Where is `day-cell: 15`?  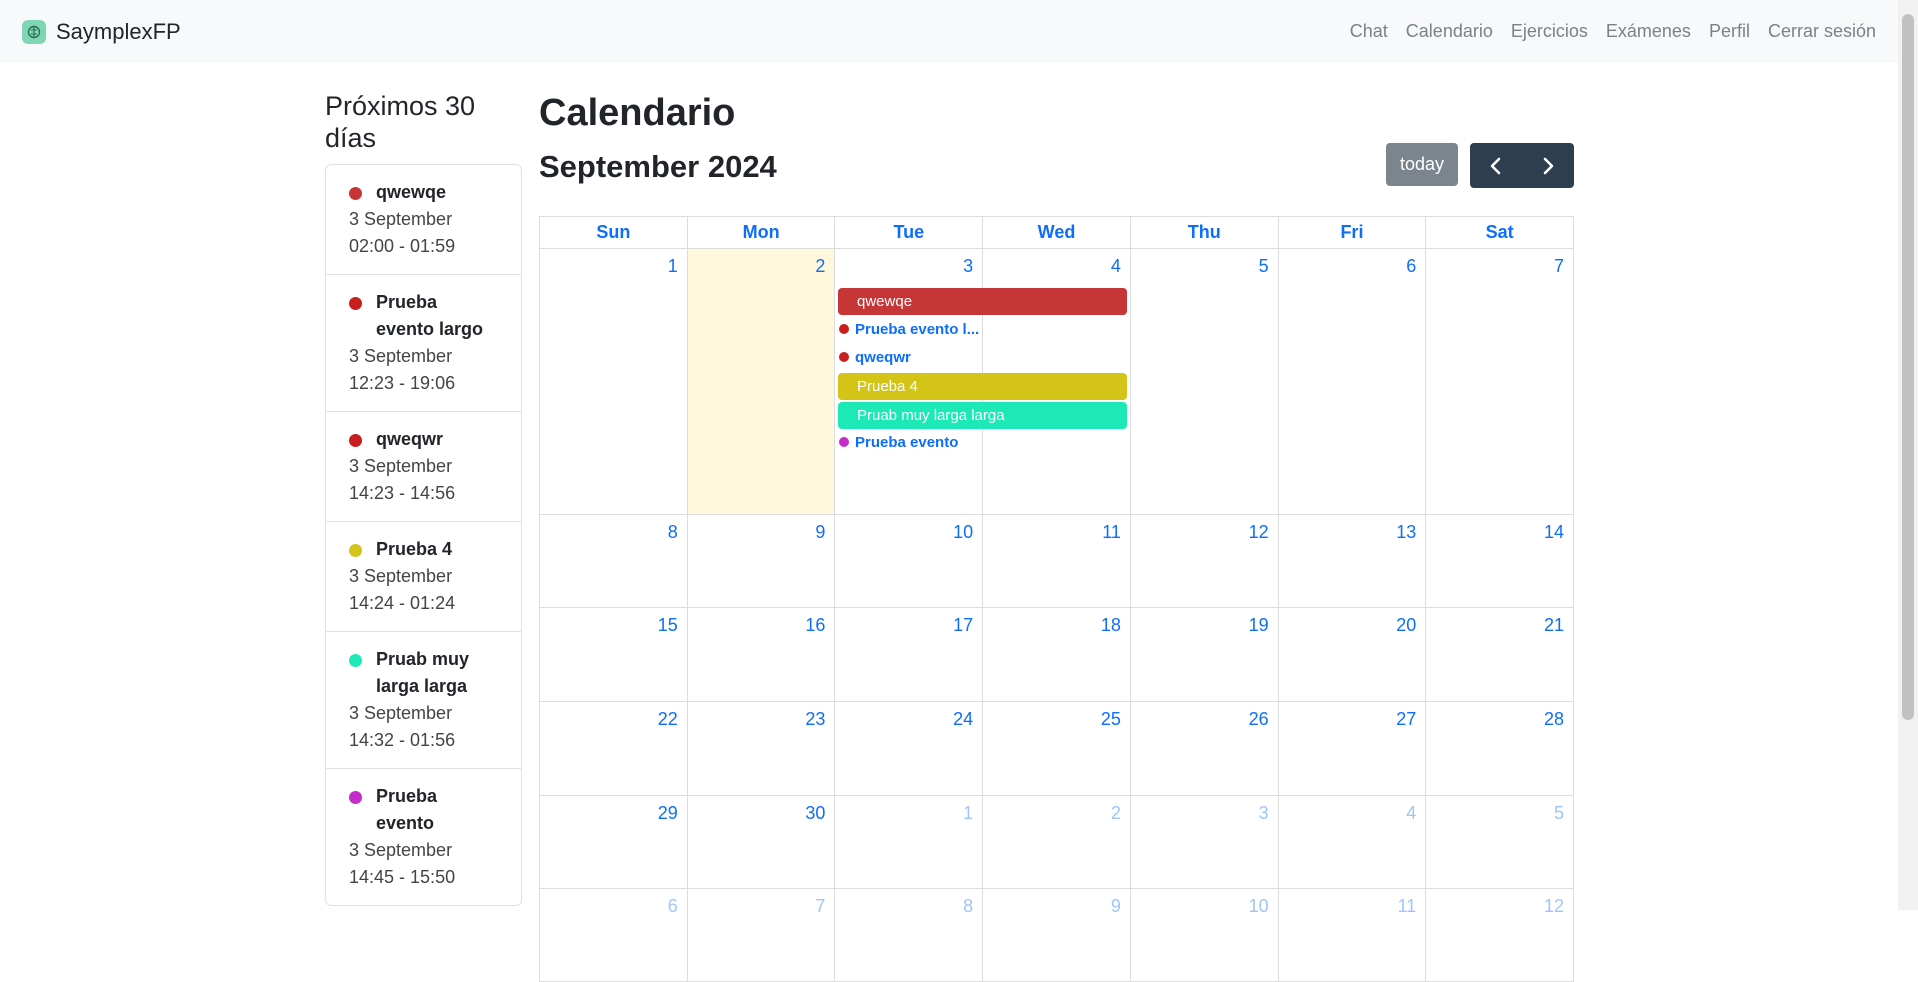 day-cell: 15 is located at coordinates (614, 655).